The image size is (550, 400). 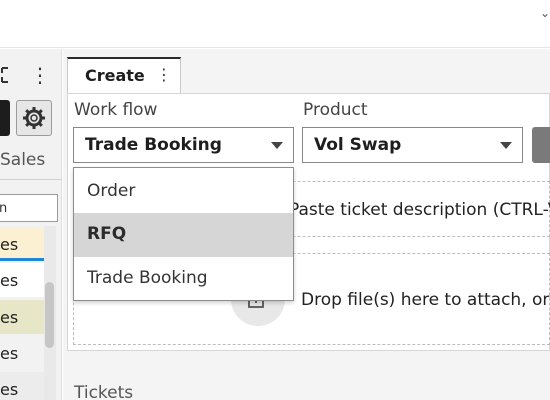 What do you see at coordinates (116, 110) in the screenshot?
I see `workflow-label: Work flow` at bounding box center [116, 110].